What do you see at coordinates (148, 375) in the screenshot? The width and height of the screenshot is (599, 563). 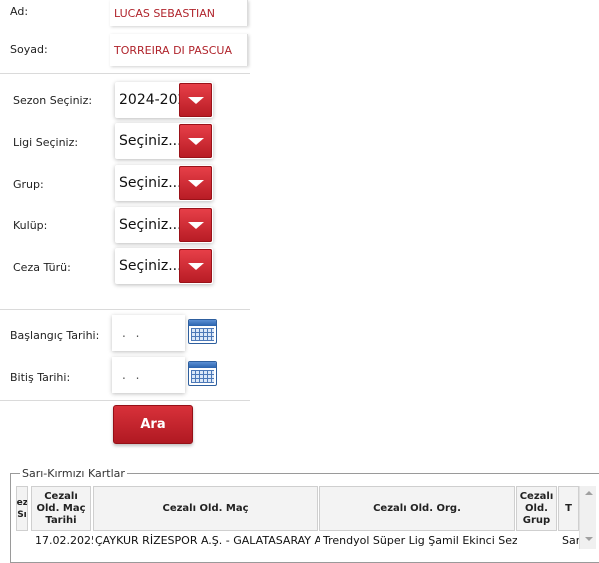 I see `end-date-input: . .` at bounding box center [148, 375].